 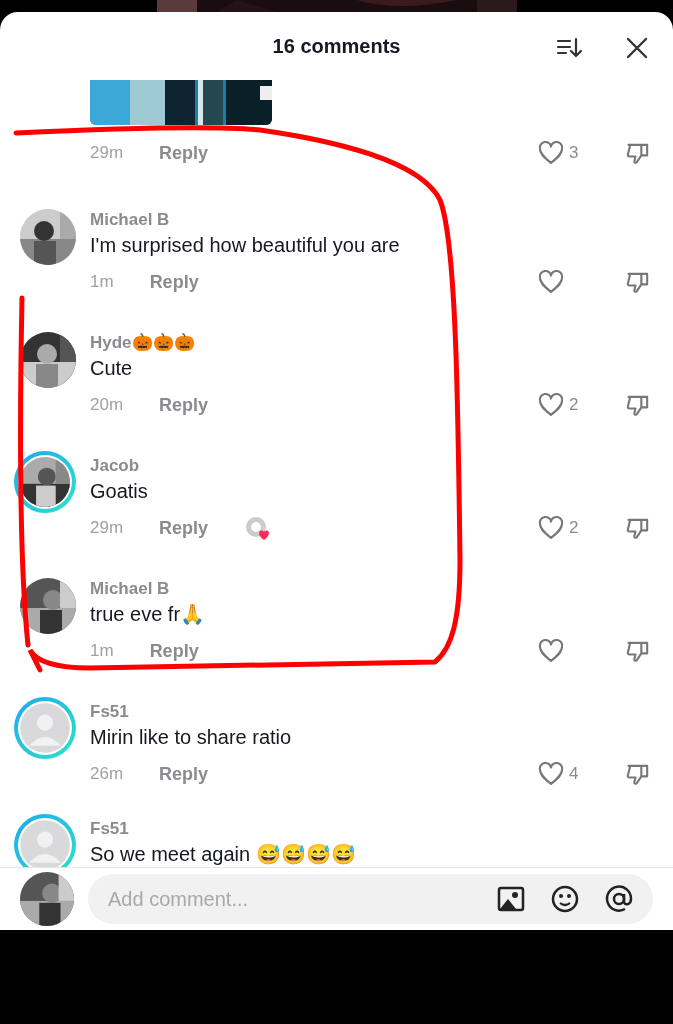 I want to click on comment-text: Goatis, so click(x=119, y=491).